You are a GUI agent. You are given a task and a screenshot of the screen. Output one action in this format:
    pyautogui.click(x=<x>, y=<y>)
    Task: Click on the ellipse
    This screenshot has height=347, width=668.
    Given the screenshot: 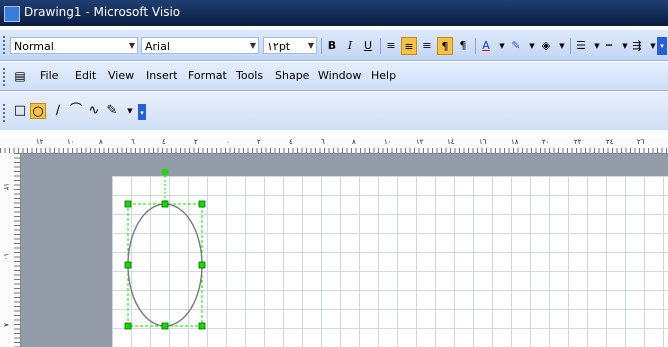 What is the action you would take?
    pyautogui.click(x=165, y=265)
    